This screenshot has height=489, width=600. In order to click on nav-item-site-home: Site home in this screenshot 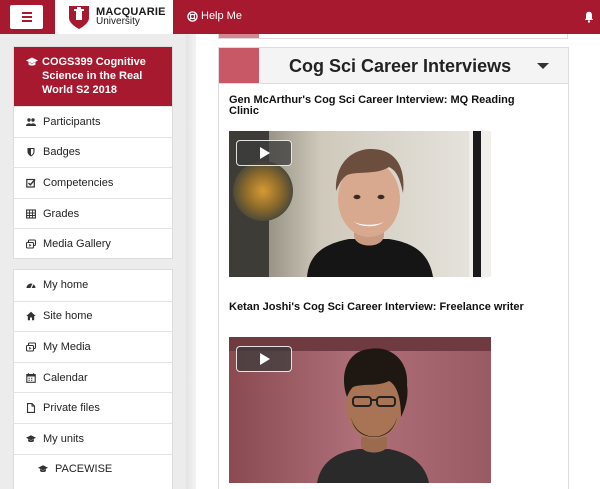, I will do `click(93, 316)`.